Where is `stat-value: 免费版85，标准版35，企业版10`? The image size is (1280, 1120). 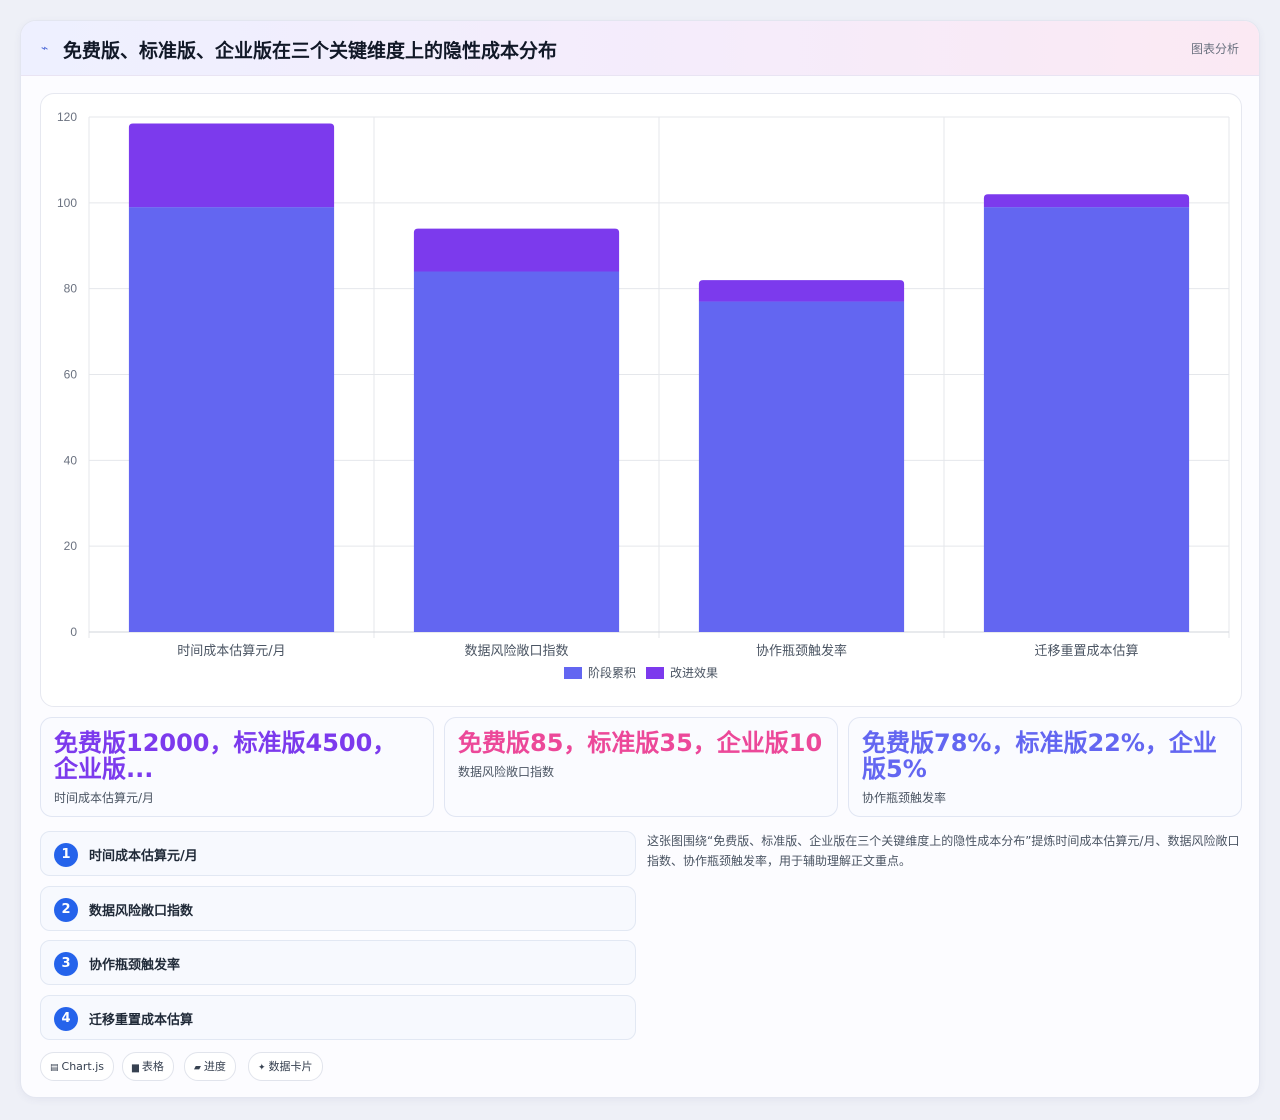 stat-value: 免费版85，标准版35，企业版10 is located at coordinates (640, 743).